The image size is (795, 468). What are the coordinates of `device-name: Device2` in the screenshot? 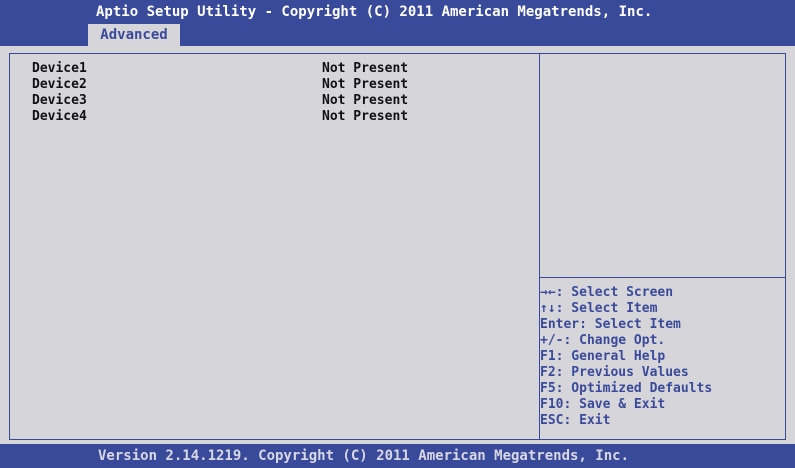 It's located at (59, 84).